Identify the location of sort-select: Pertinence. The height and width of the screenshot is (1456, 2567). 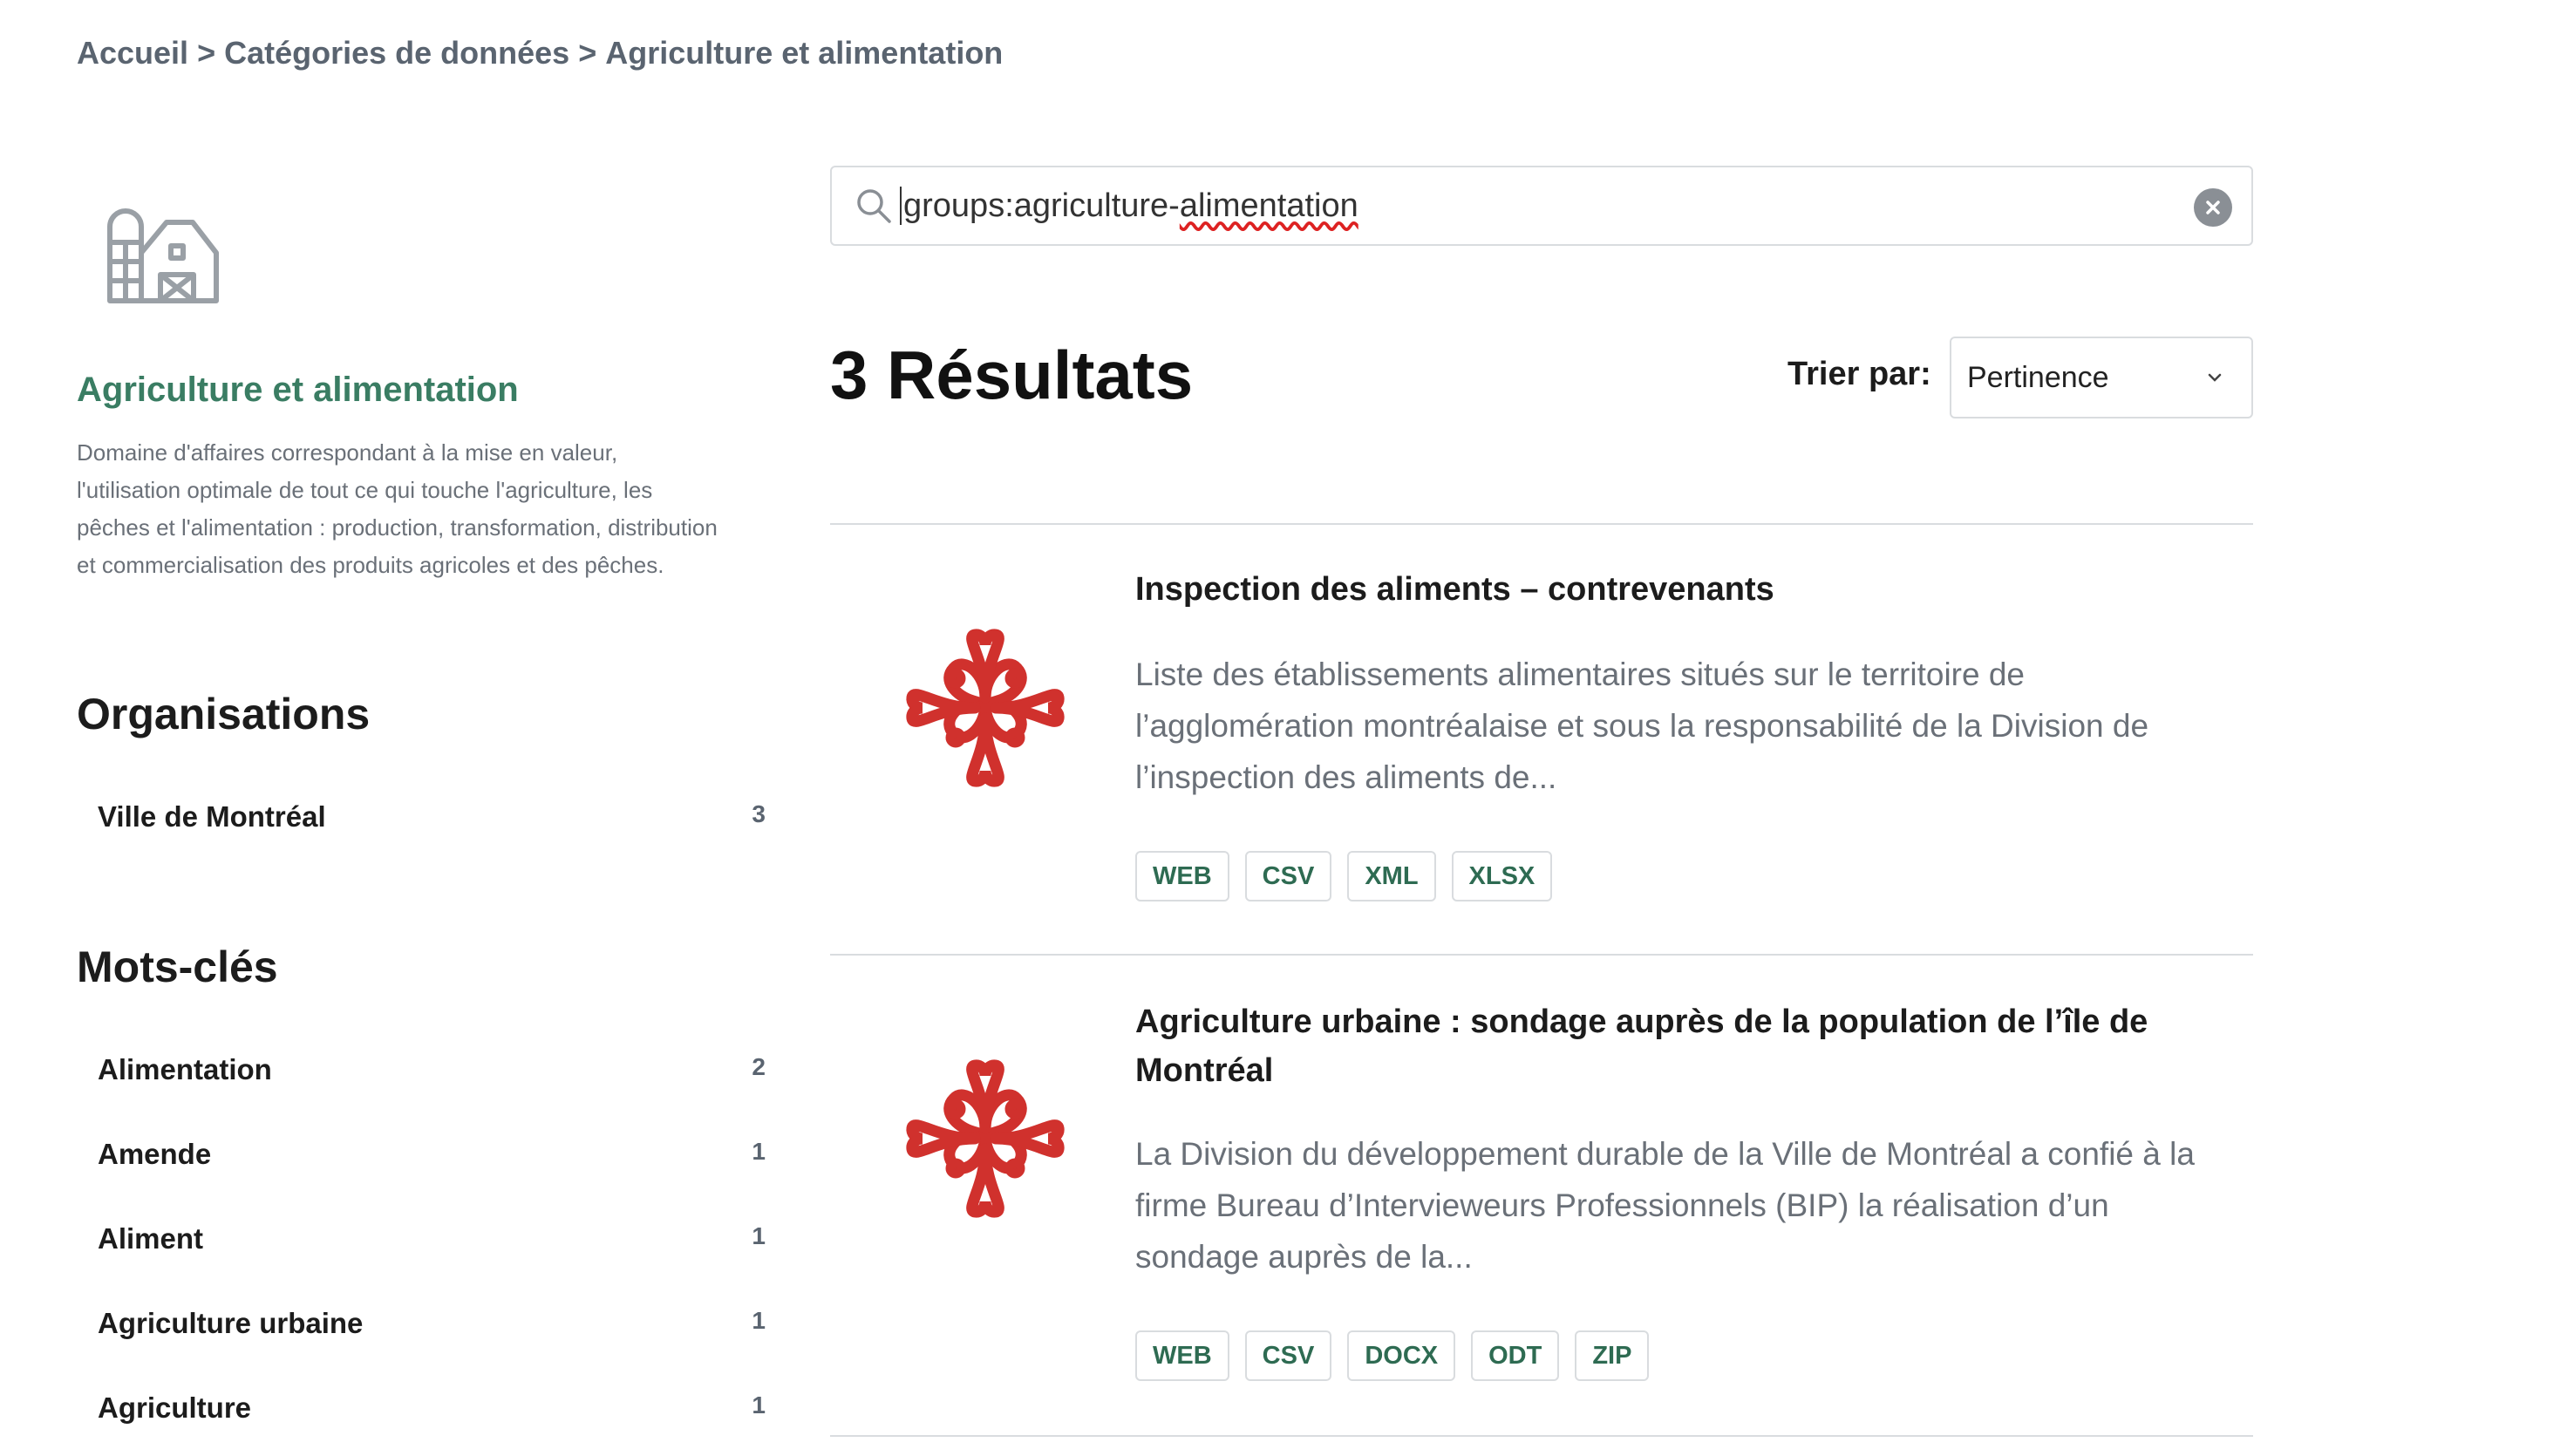
(2101, 377).